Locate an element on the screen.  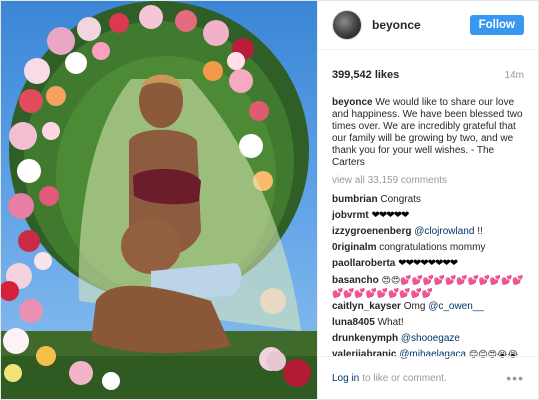
more-options-icon: ••• is located at coordinates (515, 378).